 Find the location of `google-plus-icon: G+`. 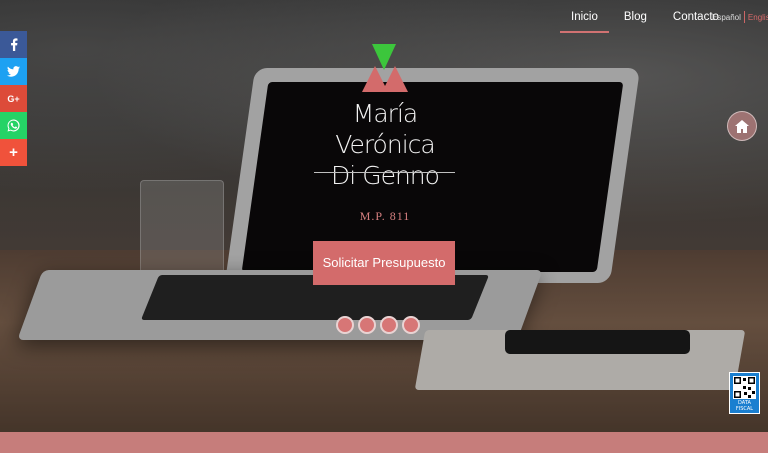

google-plus-icon: G+ is located at coordinates (13, 98).